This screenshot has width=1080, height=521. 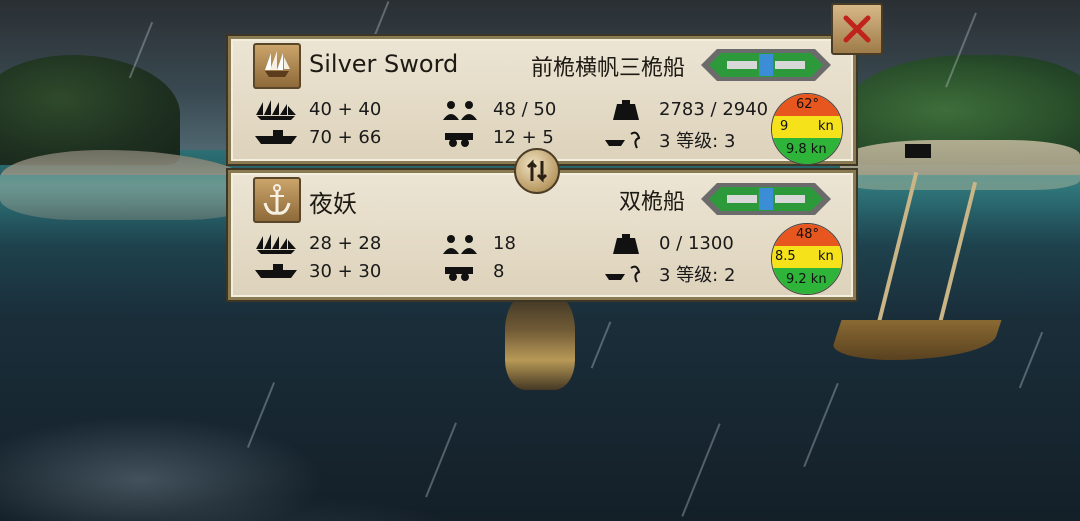 I want to click on close-x-icon, so click(x=857, y=29).